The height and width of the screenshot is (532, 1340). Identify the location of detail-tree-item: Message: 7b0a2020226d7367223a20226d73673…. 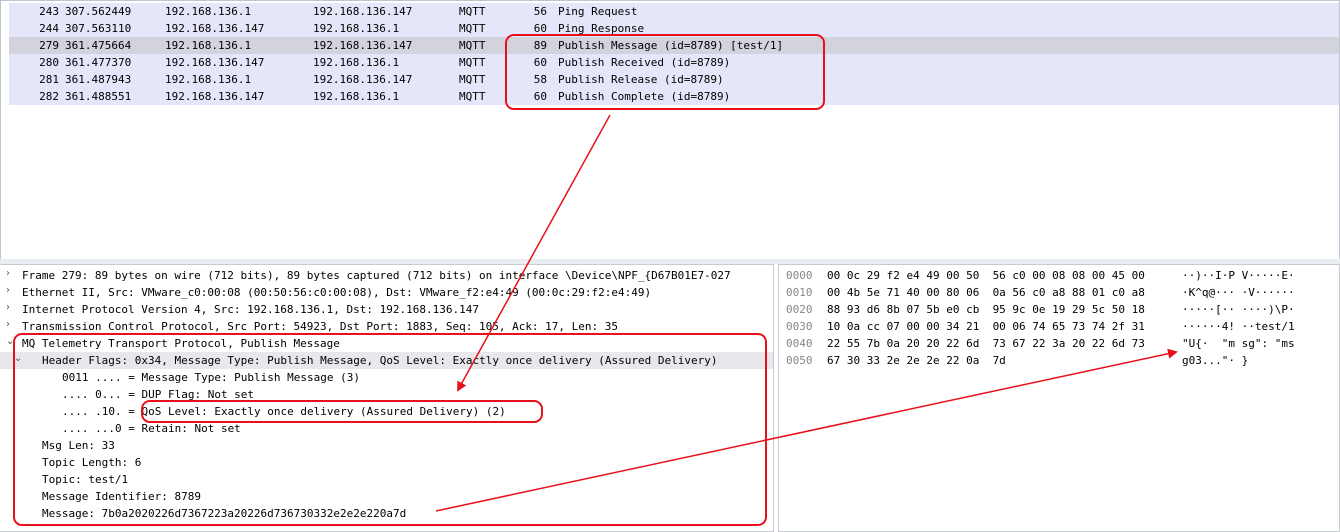
(386, 513).